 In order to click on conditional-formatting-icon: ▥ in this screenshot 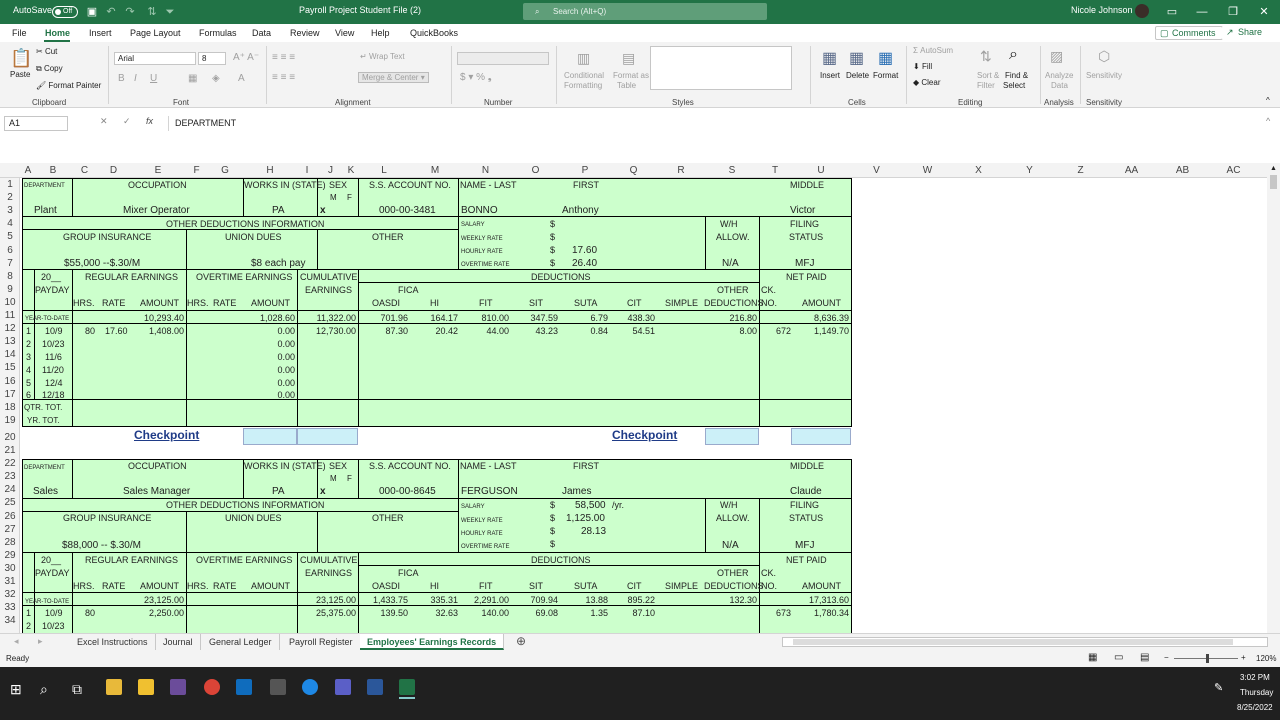, I will do `click(583, 58)`.